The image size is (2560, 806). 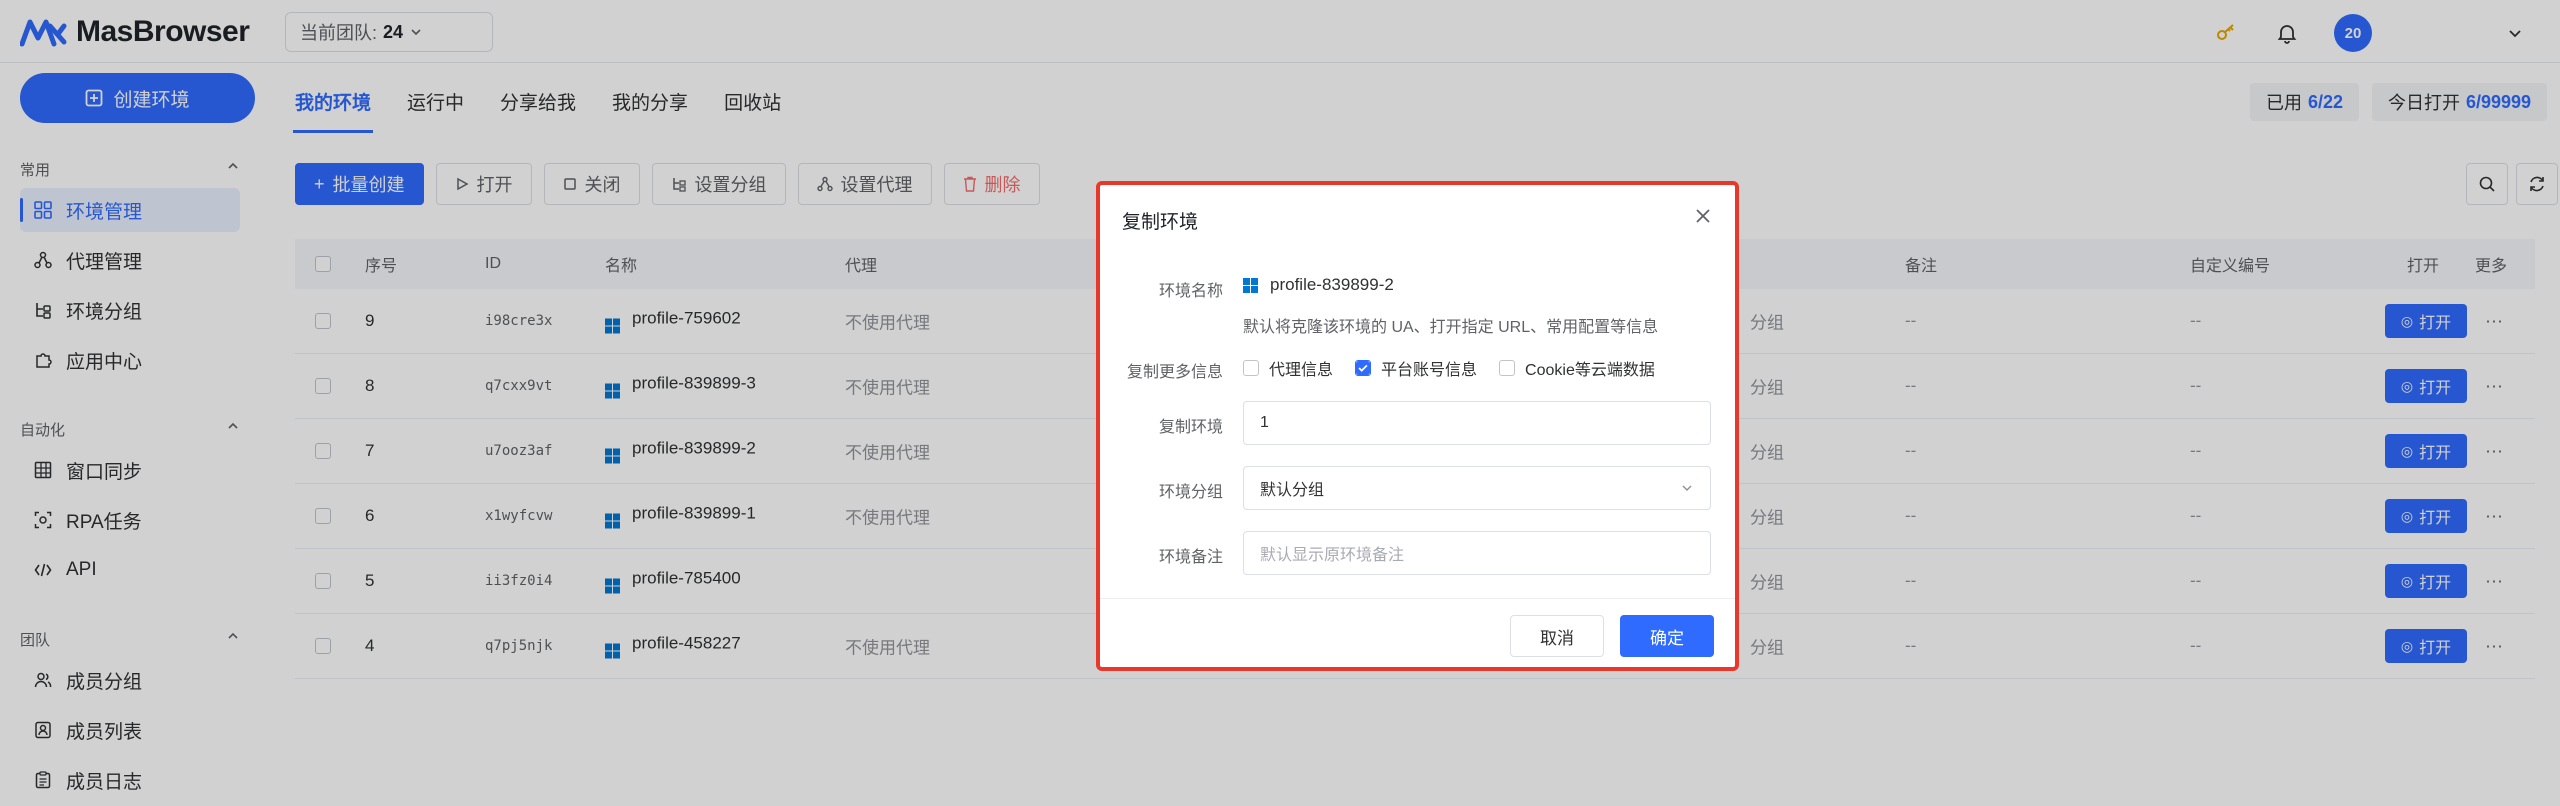 I want to click on name-label: 环境名称, so click(x=1190, y=291).